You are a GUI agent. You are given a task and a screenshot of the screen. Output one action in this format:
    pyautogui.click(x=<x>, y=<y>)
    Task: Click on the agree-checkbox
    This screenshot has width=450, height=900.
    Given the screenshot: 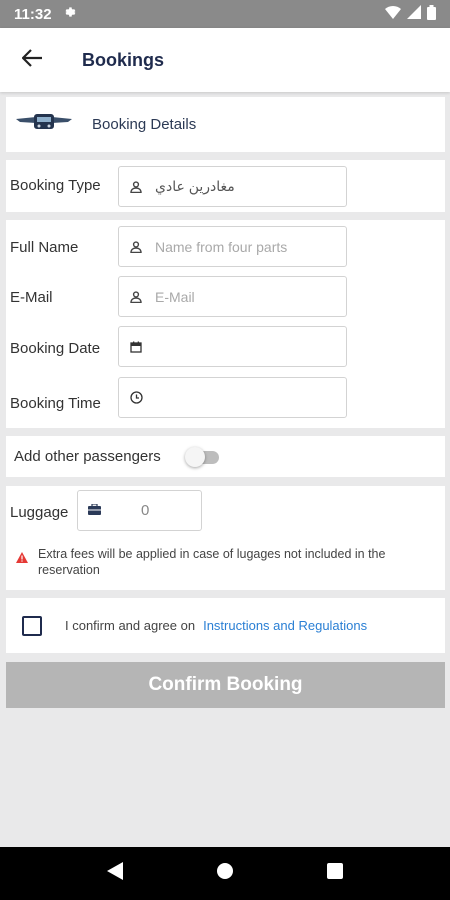 What is the action you would take?
    pyautogui.click(x=32, y=625)
    